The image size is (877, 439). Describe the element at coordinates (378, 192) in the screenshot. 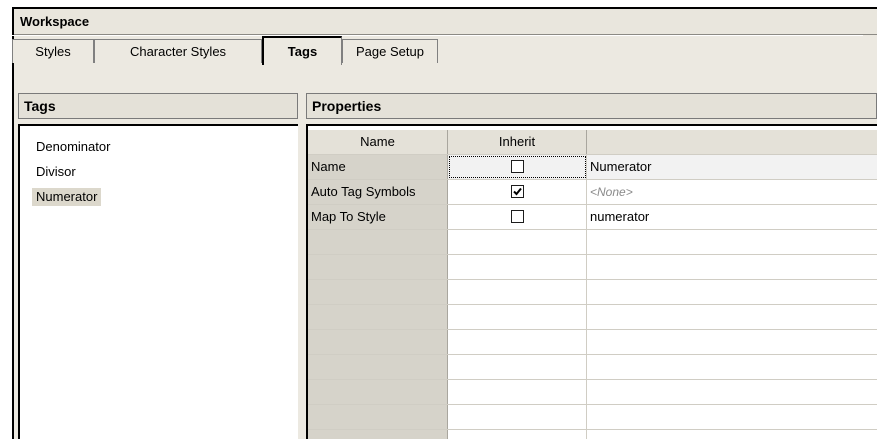

I see `property-name: Auto Tag Symbols` at that location.